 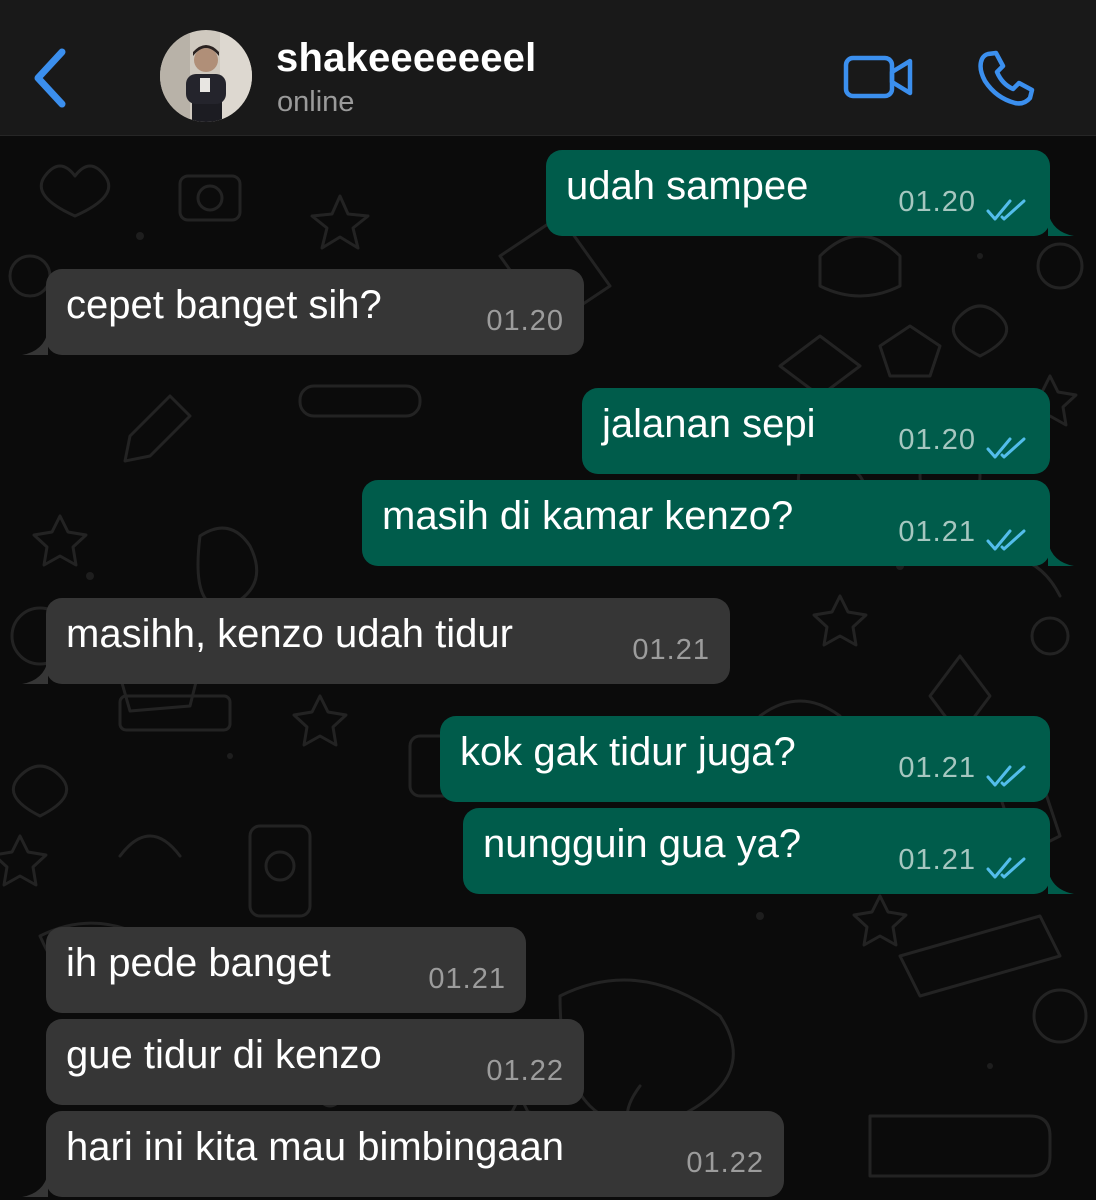 I want to click on message-outgoing: nungguin gua ya? 01.21, so click(x=768, y=851).